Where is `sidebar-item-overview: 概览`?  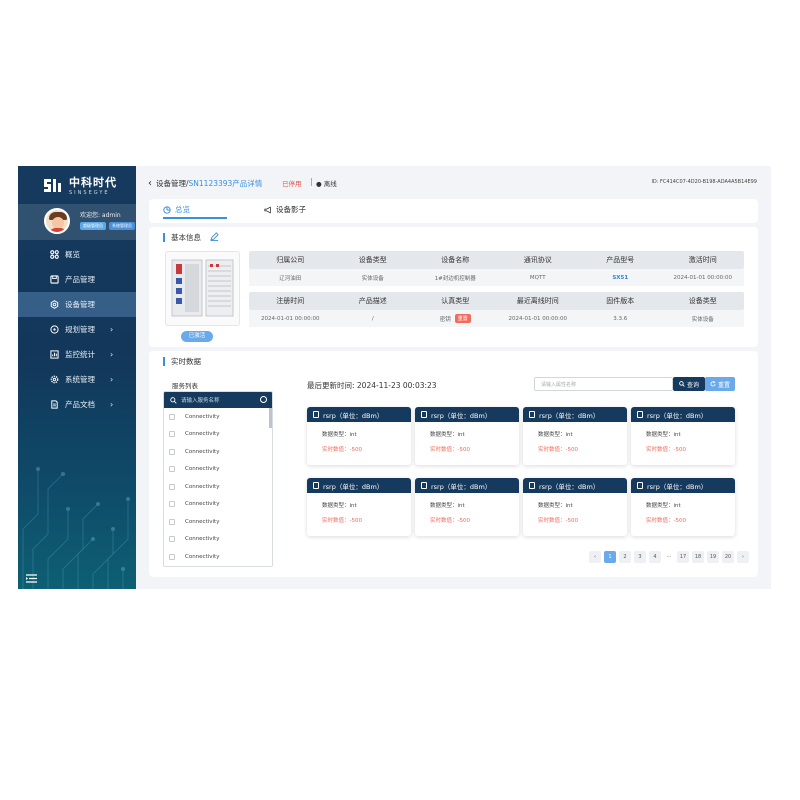
sidebar-item-overview: 概览 is located at coordinates (77, 254).